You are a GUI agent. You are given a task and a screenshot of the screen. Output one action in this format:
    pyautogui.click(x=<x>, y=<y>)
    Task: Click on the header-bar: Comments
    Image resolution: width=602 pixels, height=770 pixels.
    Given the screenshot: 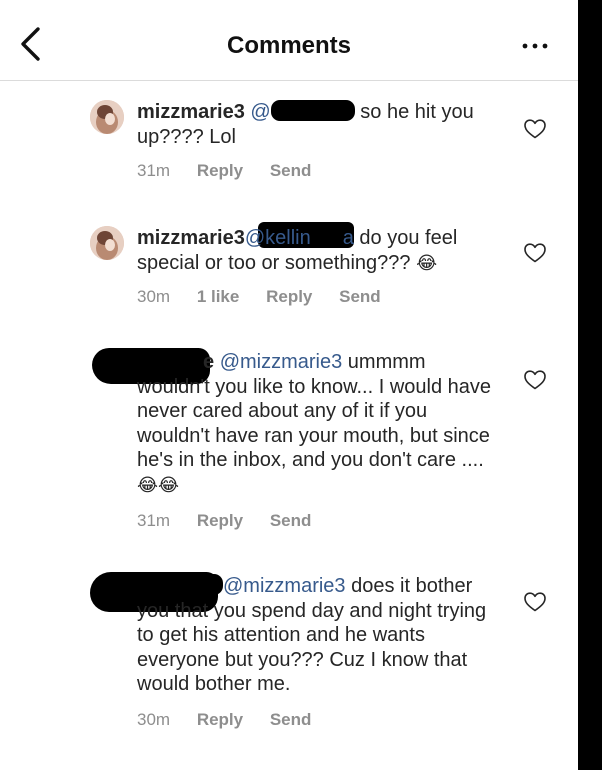 What is the action you would take?
    pyautogui.click(x=289, y=40)
    